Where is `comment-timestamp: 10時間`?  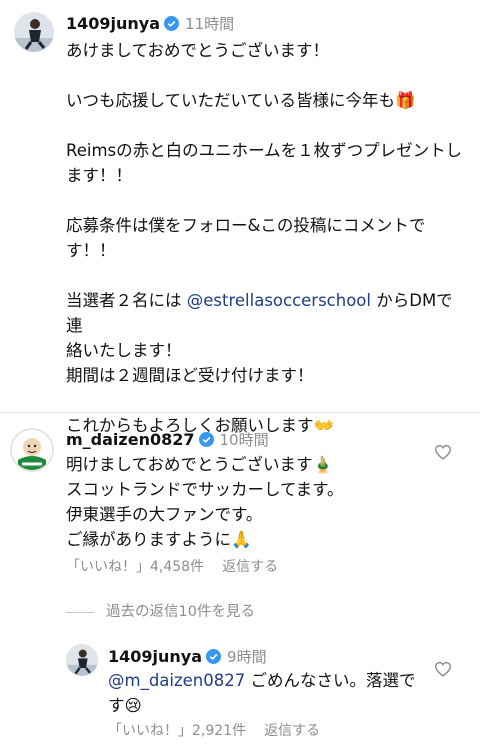
comment-timestamp: 10時間 is located at coordinates (244, 440).